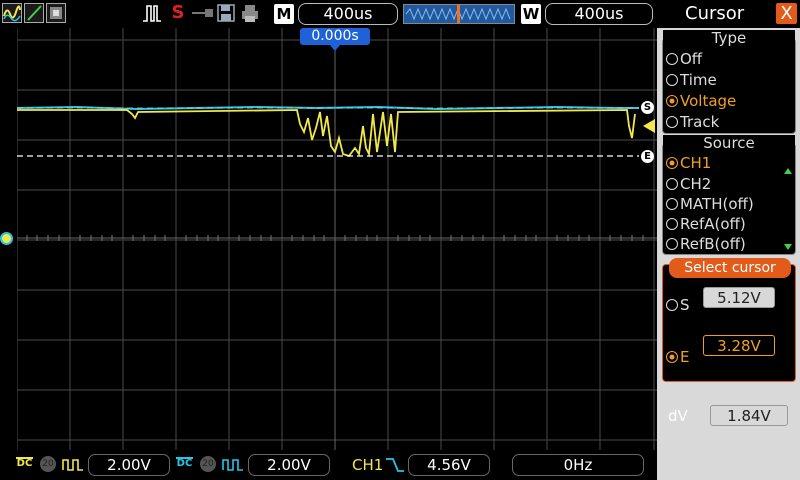 Image resolution: width=800 pixels, height=480 pixels. I want to click on bottom-status-bar: DC 20 2.00V DC 20 2.00V CH1 4.56V 0Hz, so click(328, 465).